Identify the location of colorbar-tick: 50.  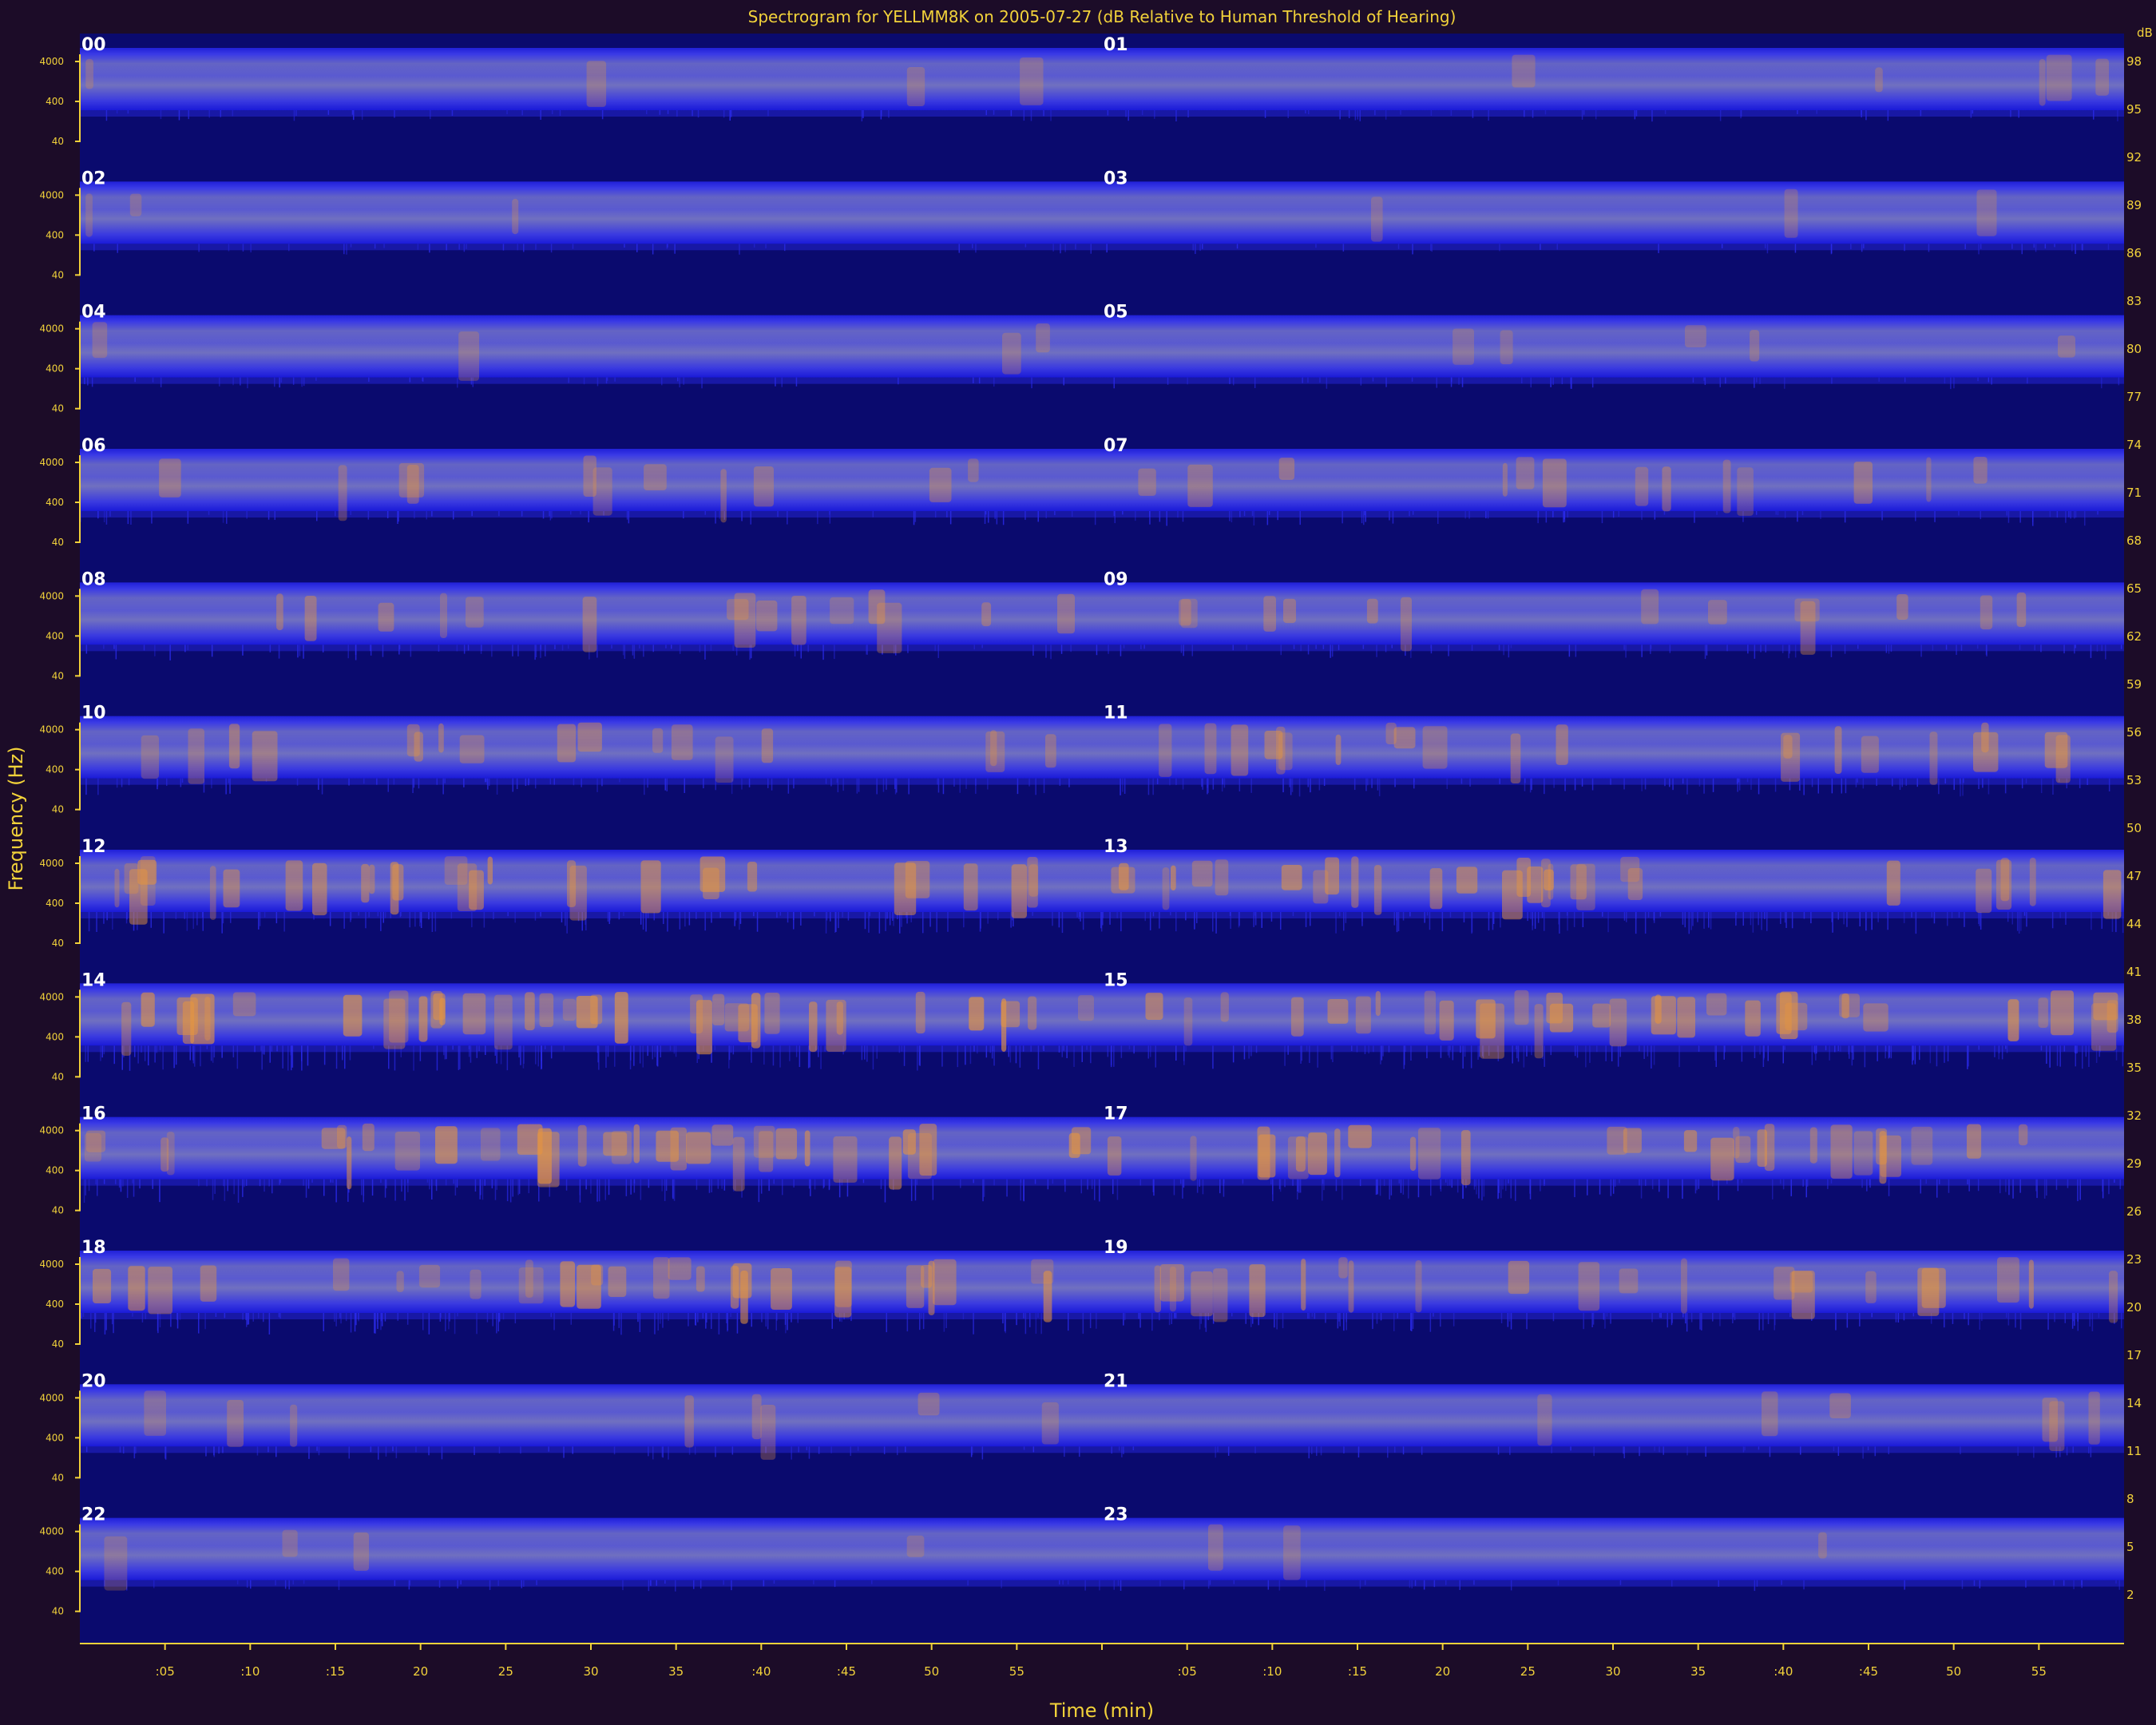
(2134, 828).